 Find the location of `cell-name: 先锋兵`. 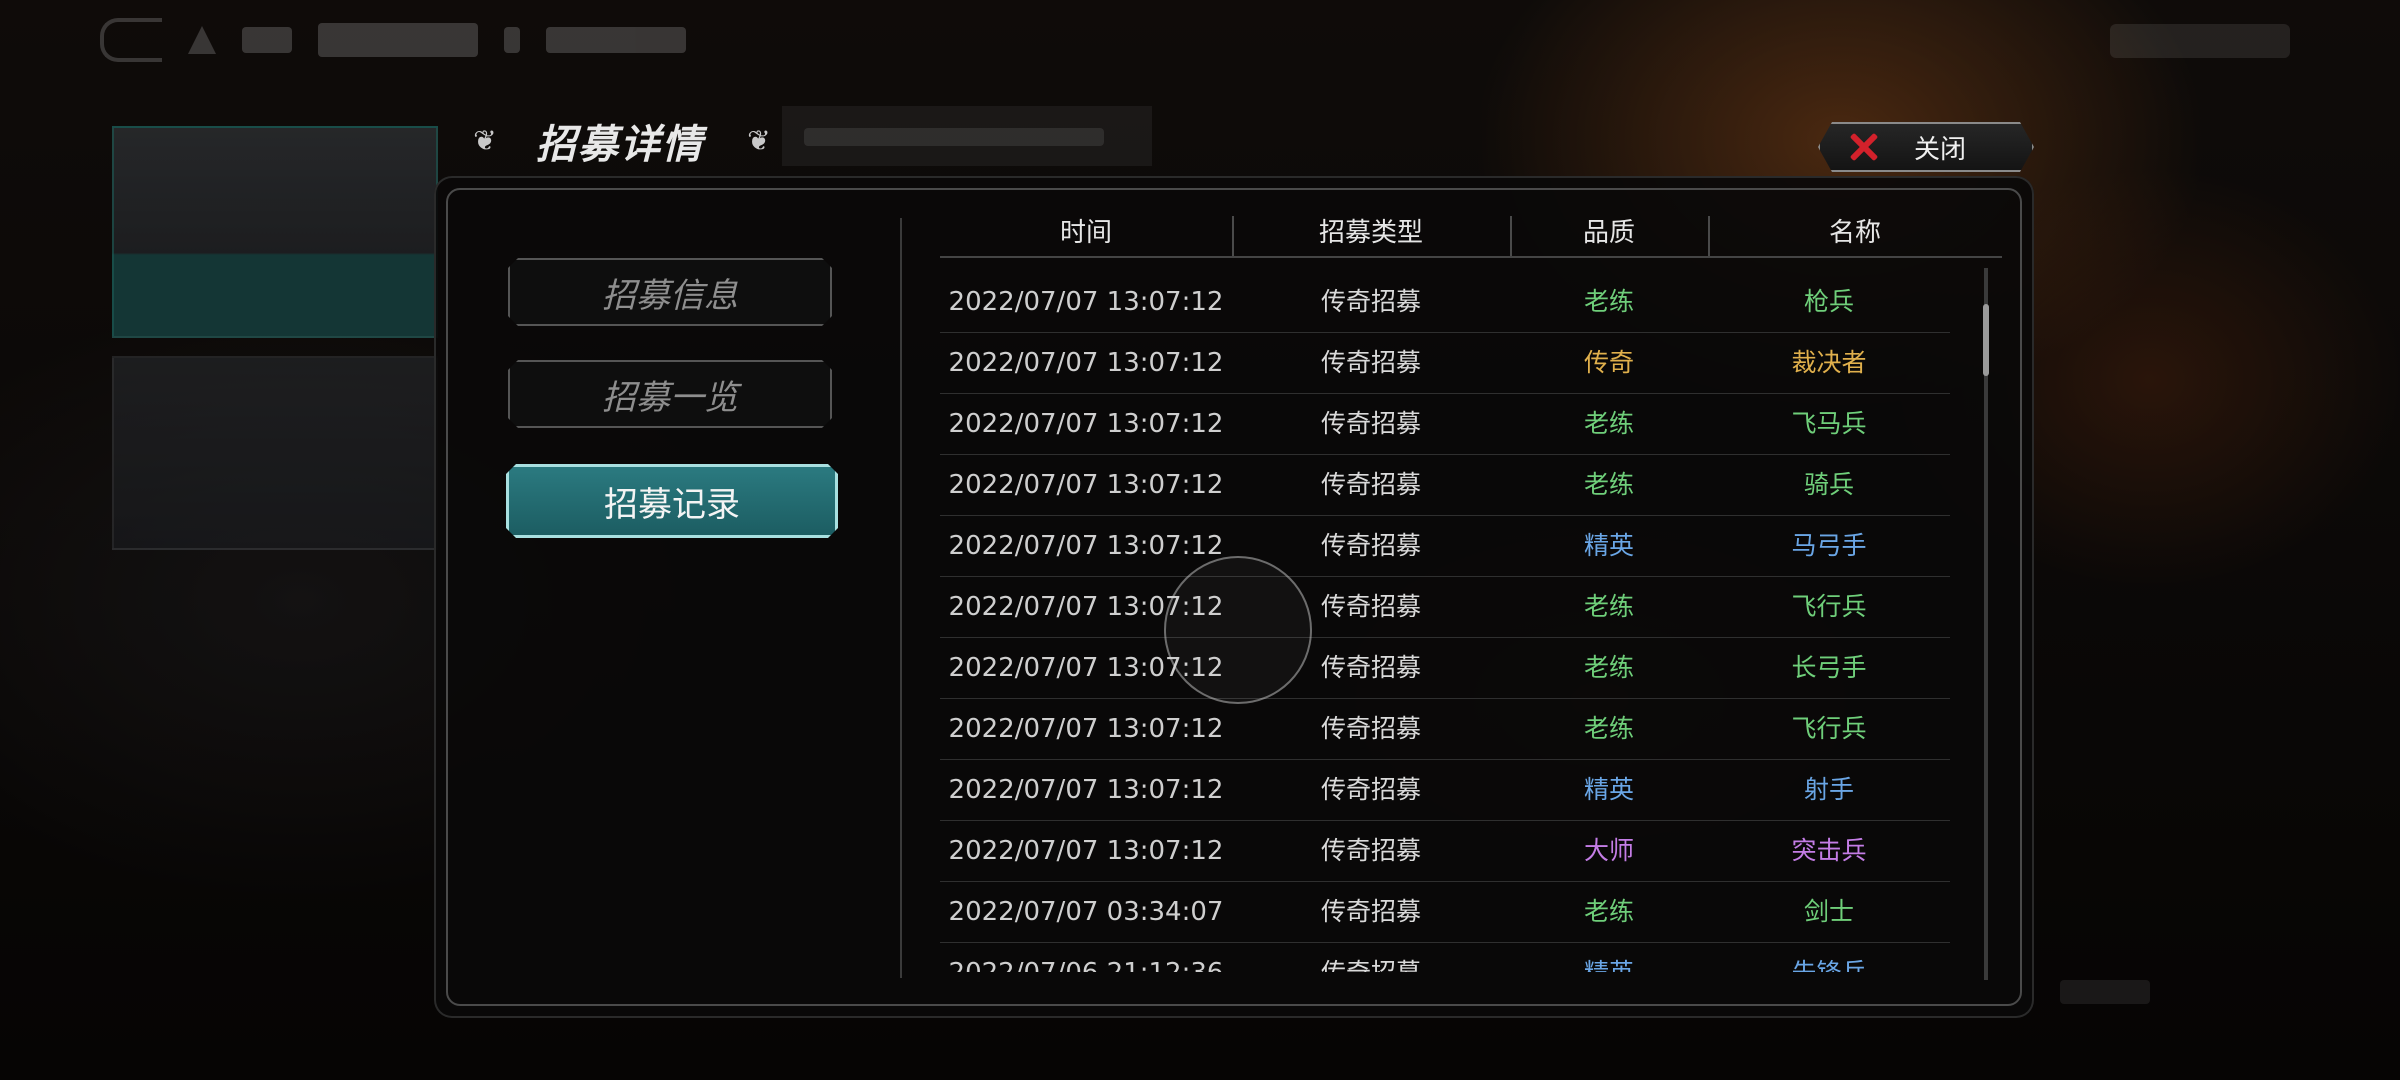

cell-name: 先锋兵 is located at coordinates (1829, 957).